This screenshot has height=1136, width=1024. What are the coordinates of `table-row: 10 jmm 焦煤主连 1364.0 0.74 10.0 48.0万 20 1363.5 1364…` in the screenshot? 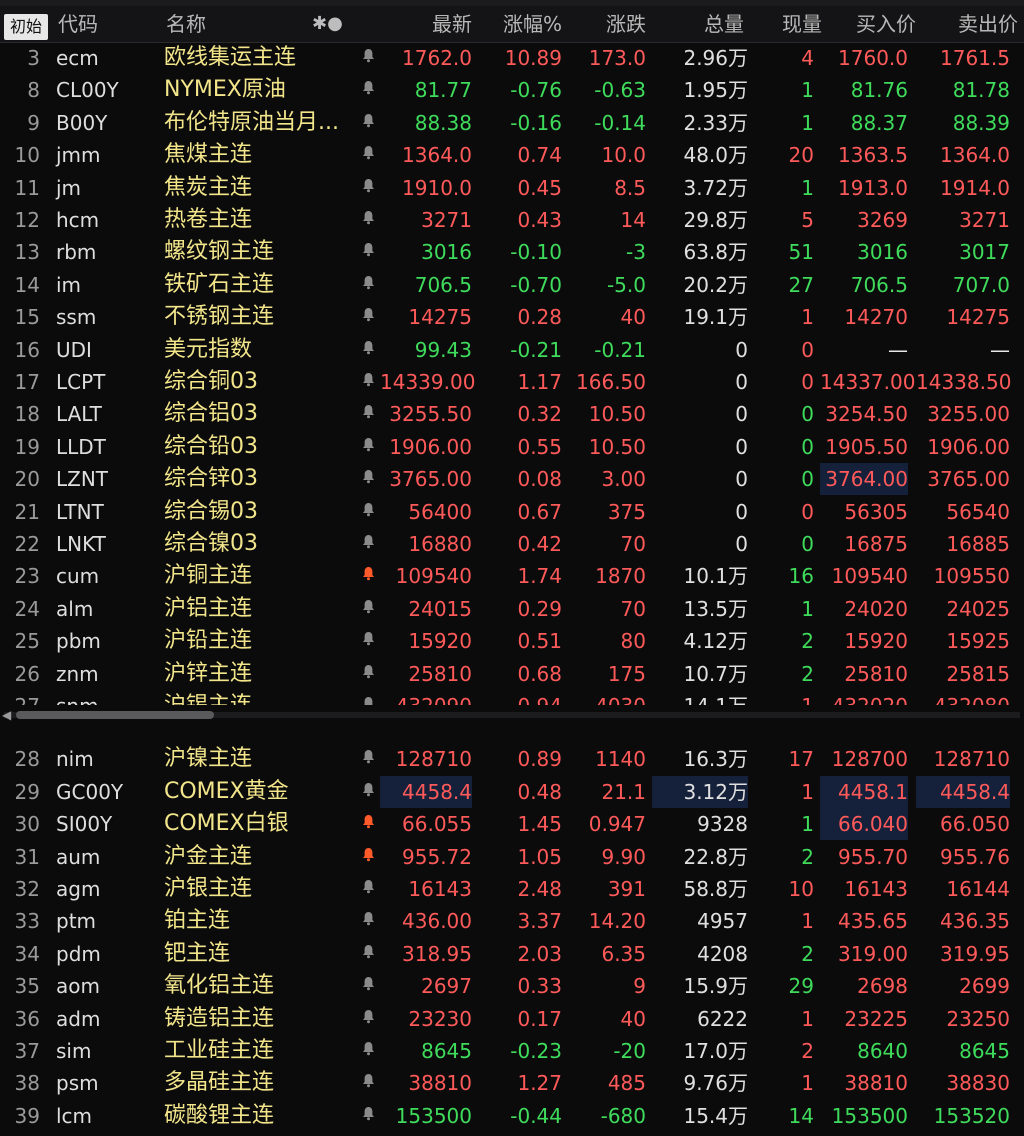 It's located at (512, 155).